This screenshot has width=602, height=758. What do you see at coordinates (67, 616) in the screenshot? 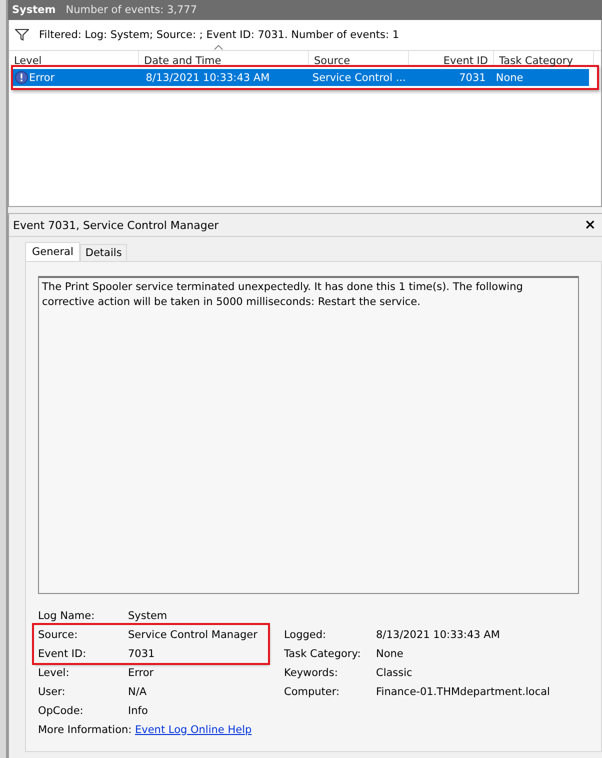
I see `field-label: Log Name:` at bounding box center [67, 616].